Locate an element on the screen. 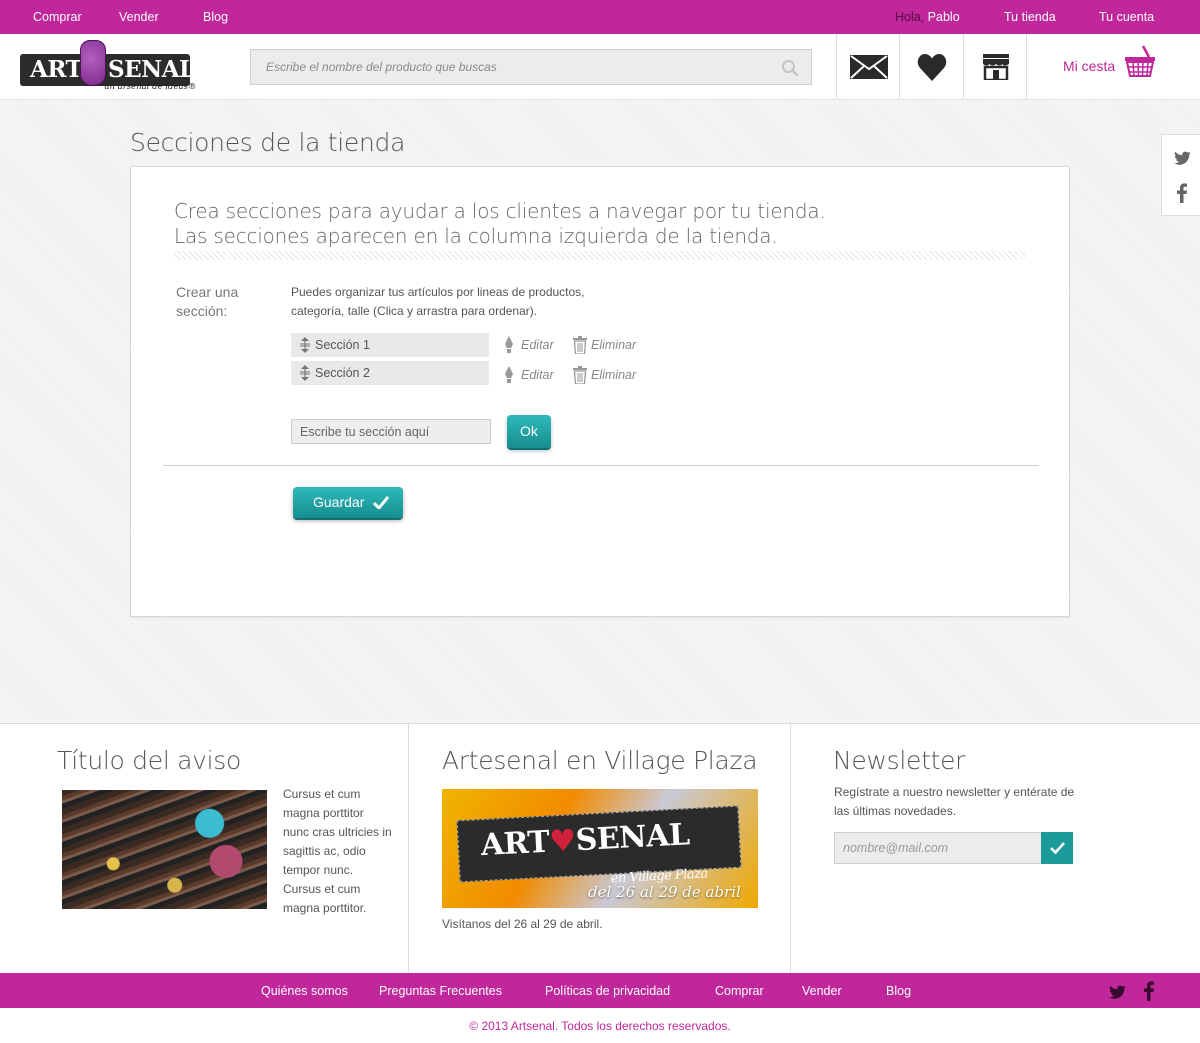  event-title: Artesenal en Village Plaza is located at coordinates (600, 760).